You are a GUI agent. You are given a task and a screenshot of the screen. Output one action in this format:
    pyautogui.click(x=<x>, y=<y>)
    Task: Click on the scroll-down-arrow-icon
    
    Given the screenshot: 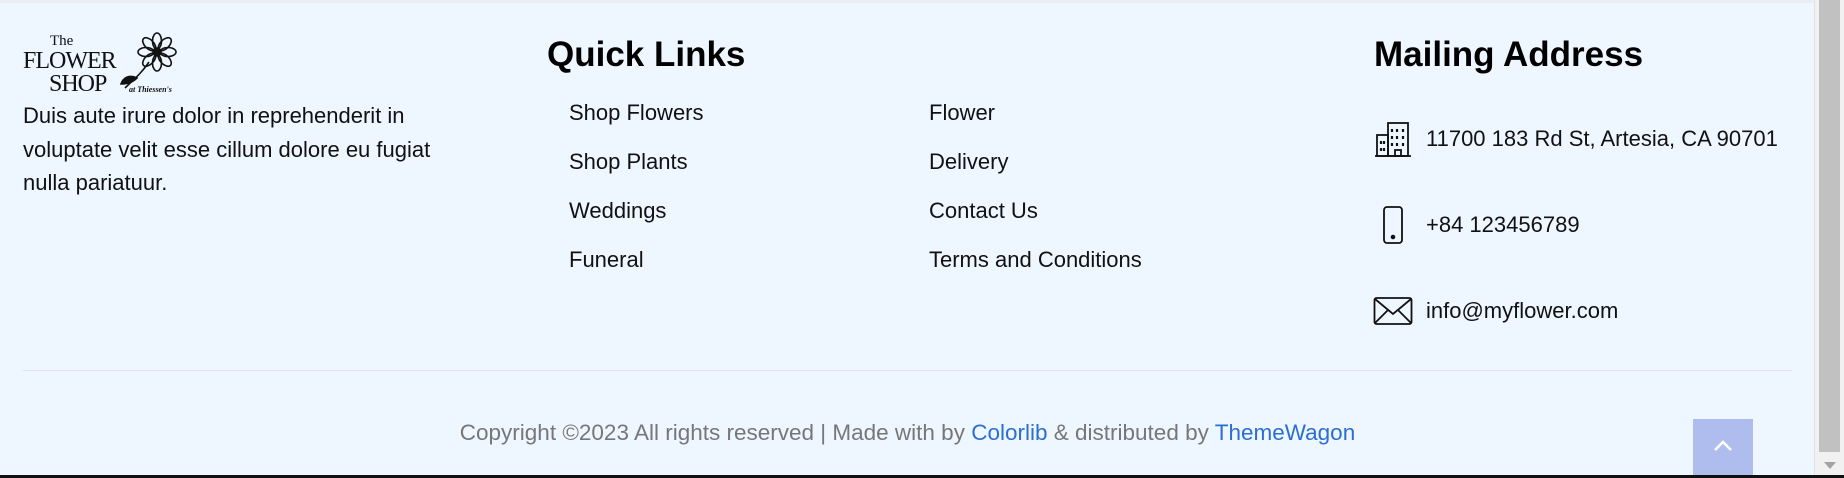 What is the action you would take?
    pyautogui.click(x=1830, y=465)
    